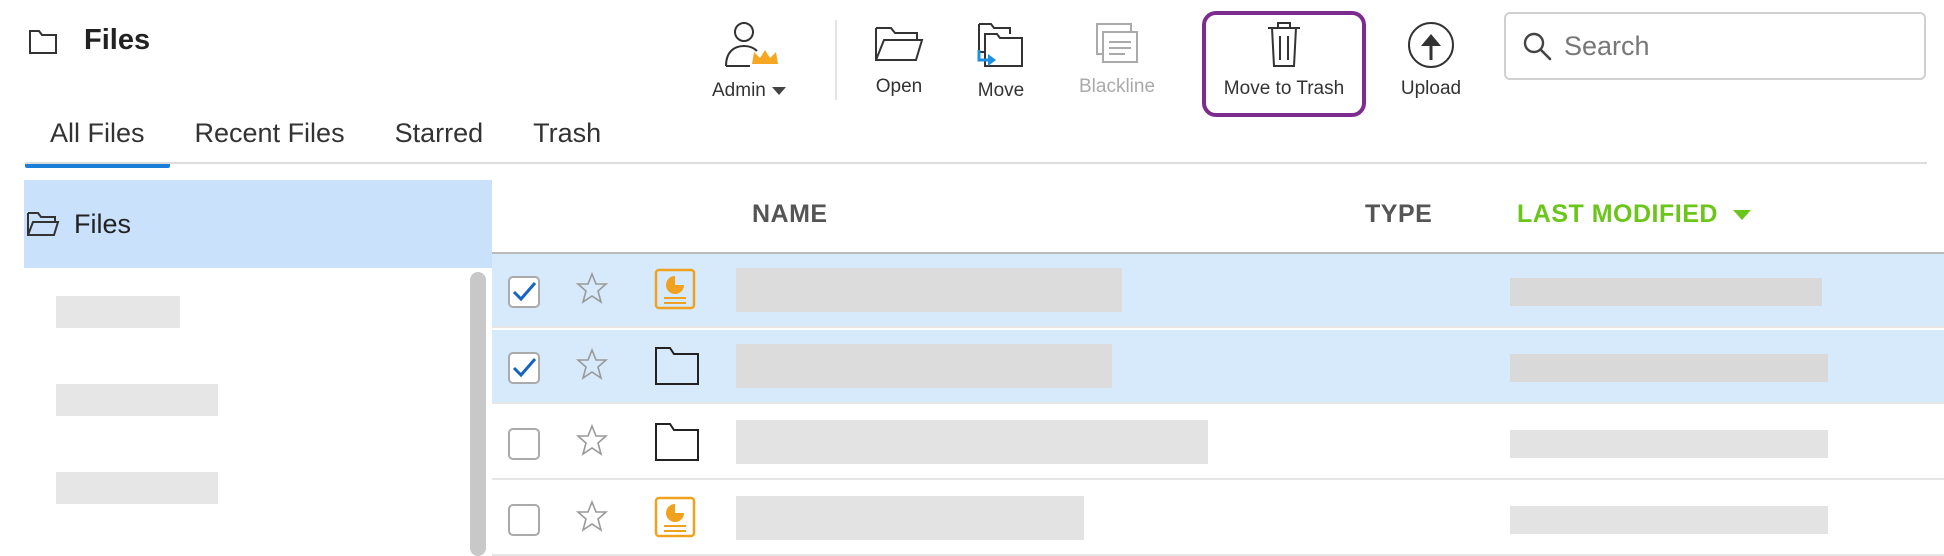  Describe the element at coordinates (790, 214) in the screenshot. I see `column-header-name: NAME` at that location.